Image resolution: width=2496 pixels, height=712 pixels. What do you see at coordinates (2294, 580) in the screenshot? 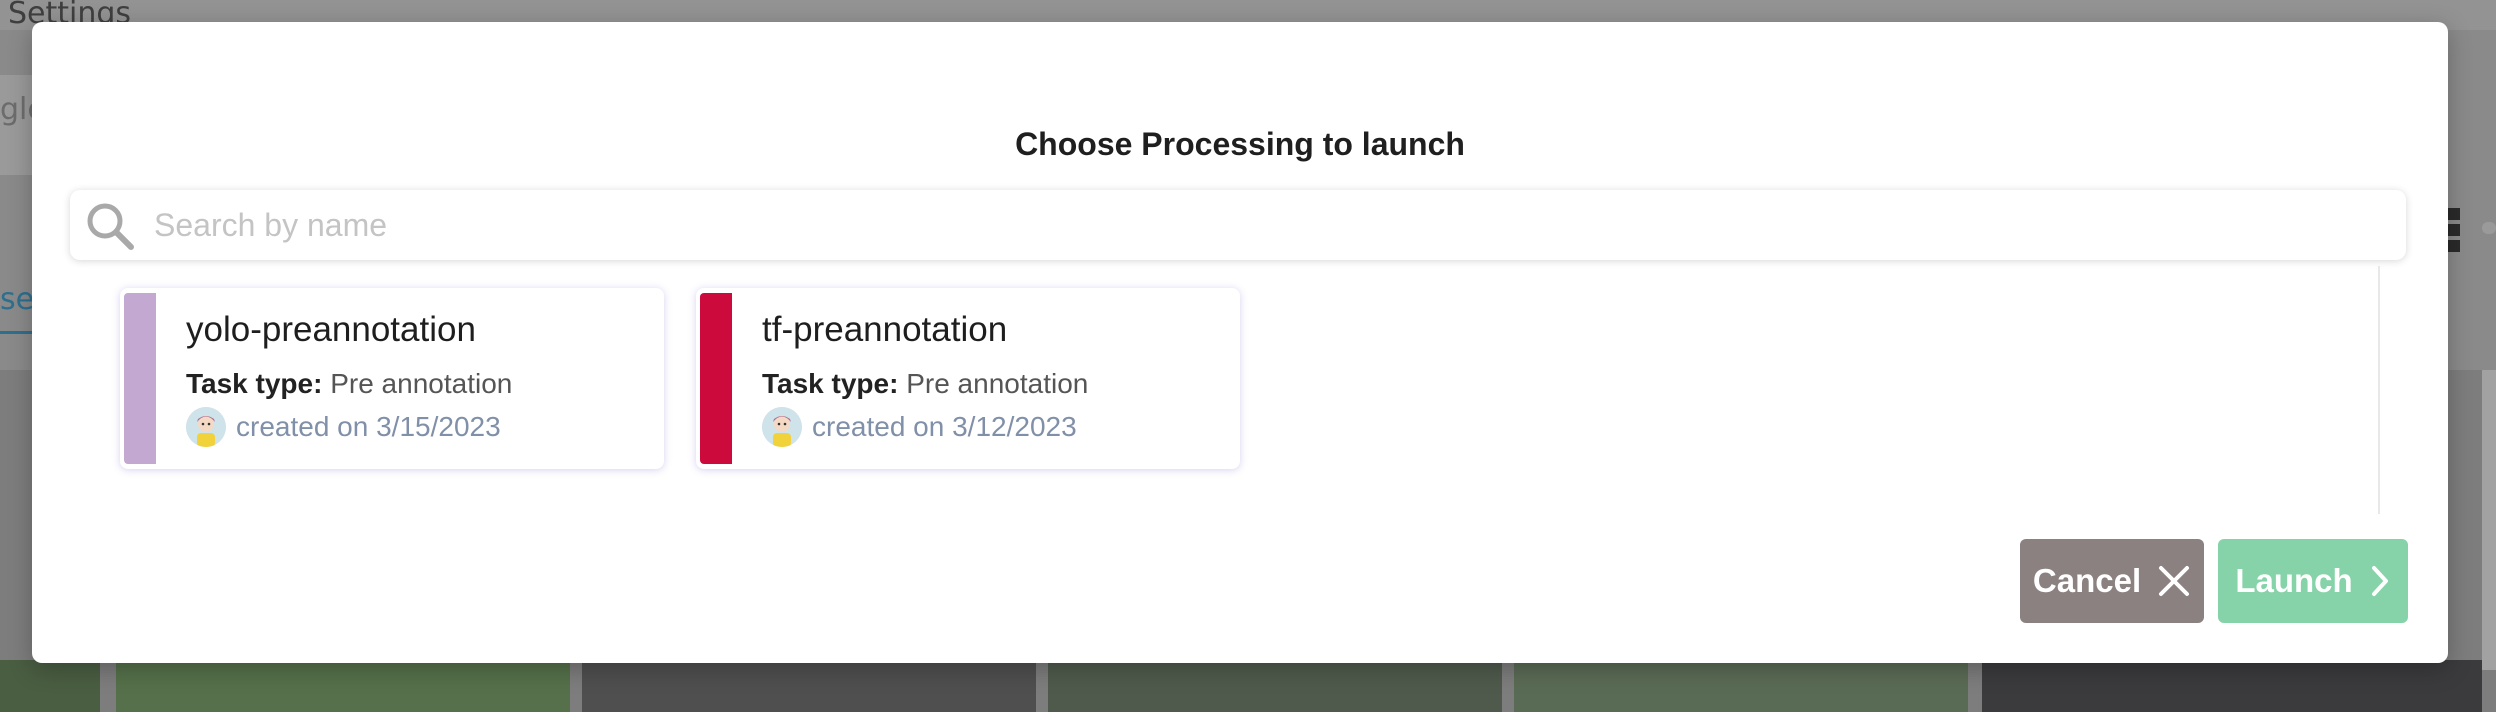
I see `launch-button-label: Launch` at bounding box center [2294, 580].